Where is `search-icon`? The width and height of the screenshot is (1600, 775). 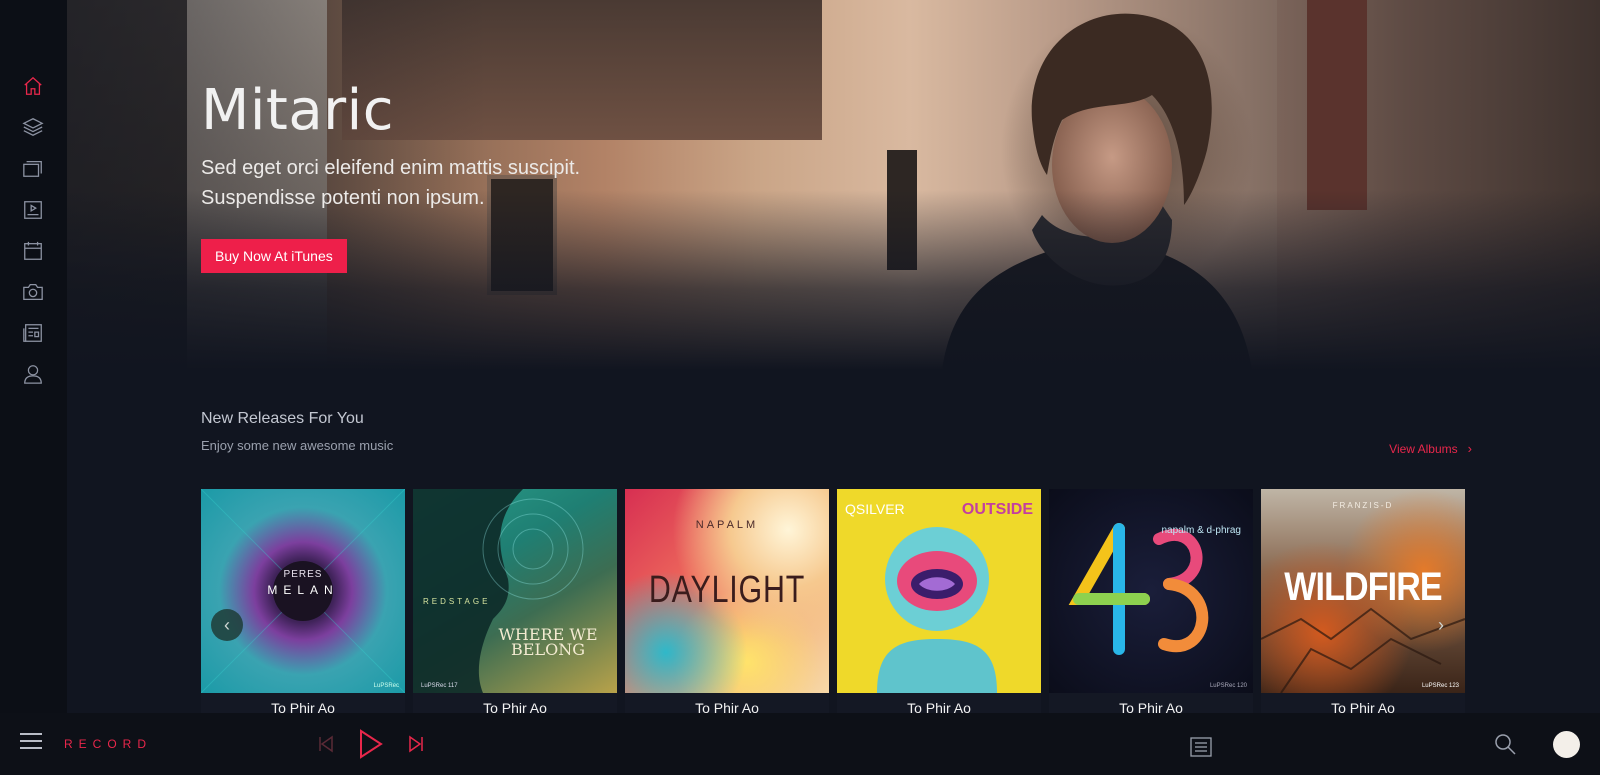
search-icon is located at coordinates (1505, 744).